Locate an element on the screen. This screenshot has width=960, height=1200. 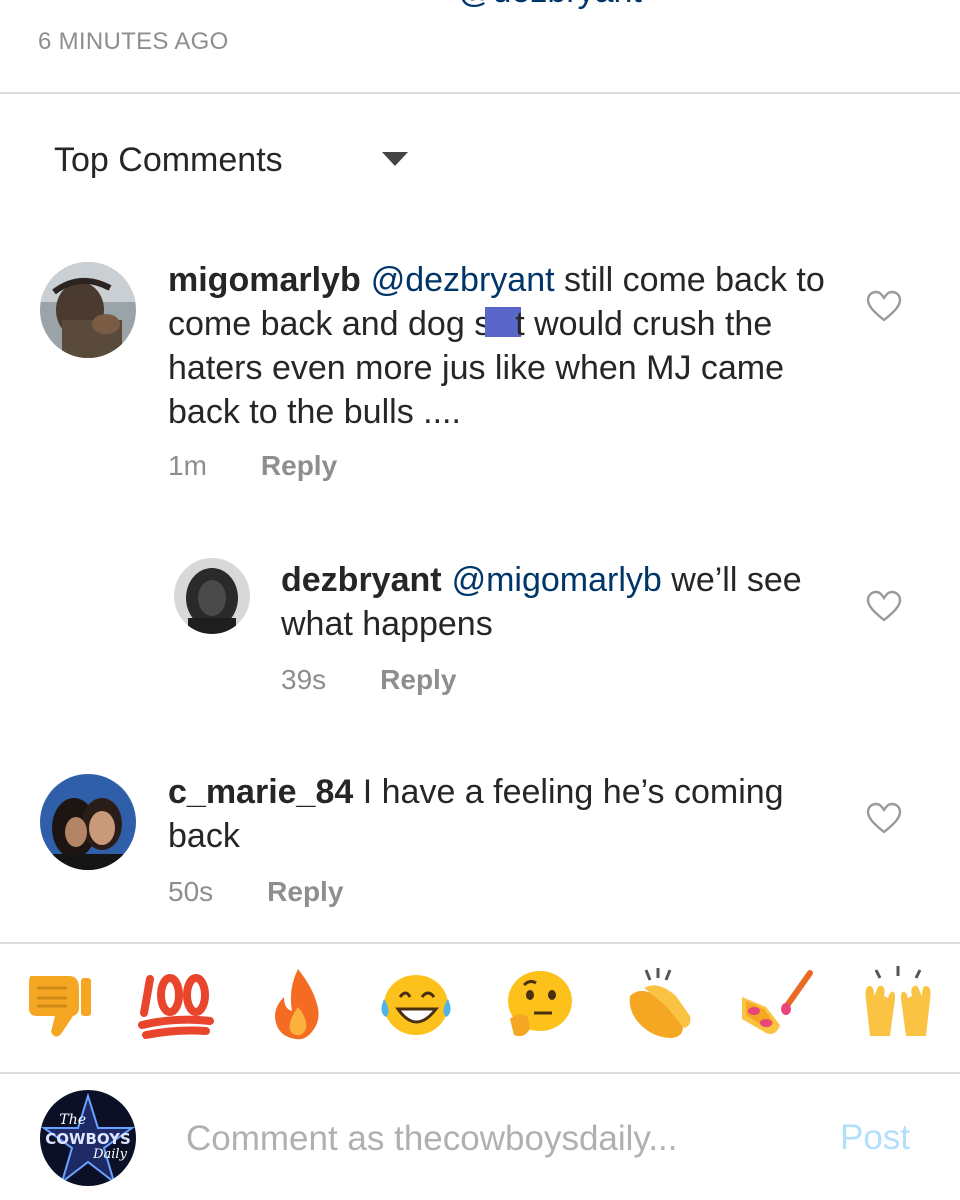
emoji-fire-button is located at coordinates (298, 1004).